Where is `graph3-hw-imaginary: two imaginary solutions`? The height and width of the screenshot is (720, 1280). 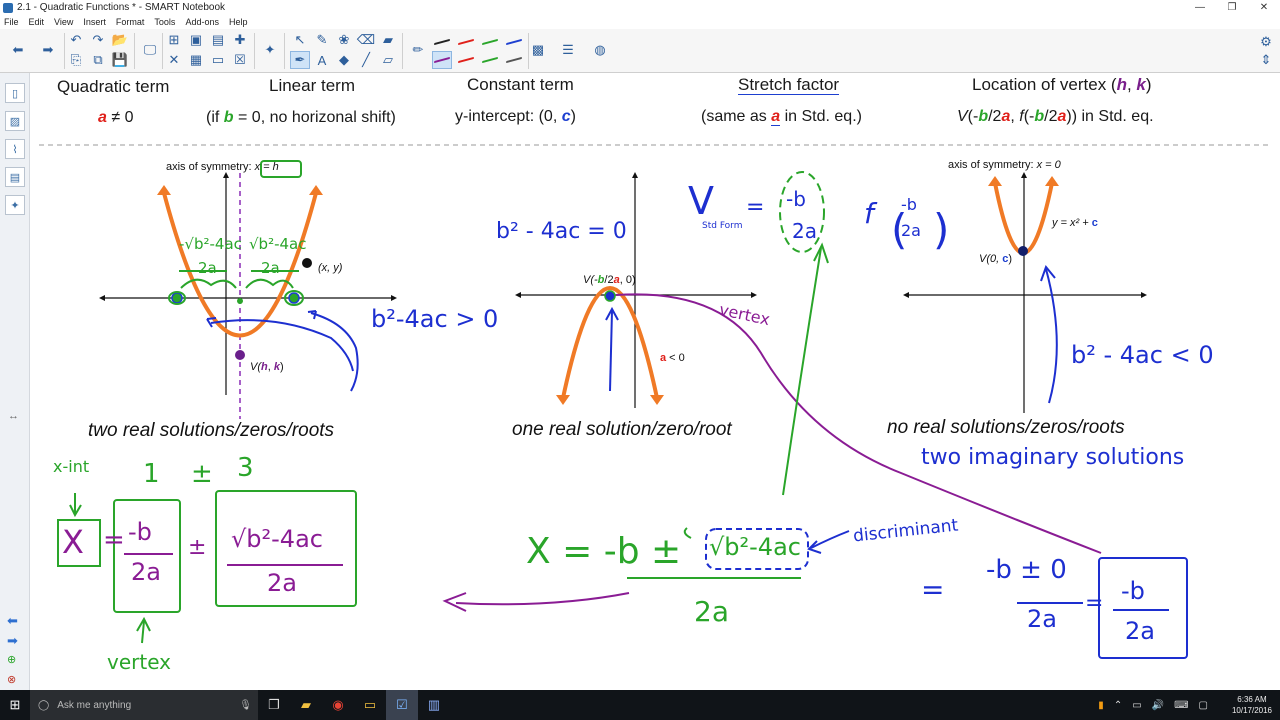
graph3-hw-imaginary: two imaginary solutions is located at coordinates (1053, 457).